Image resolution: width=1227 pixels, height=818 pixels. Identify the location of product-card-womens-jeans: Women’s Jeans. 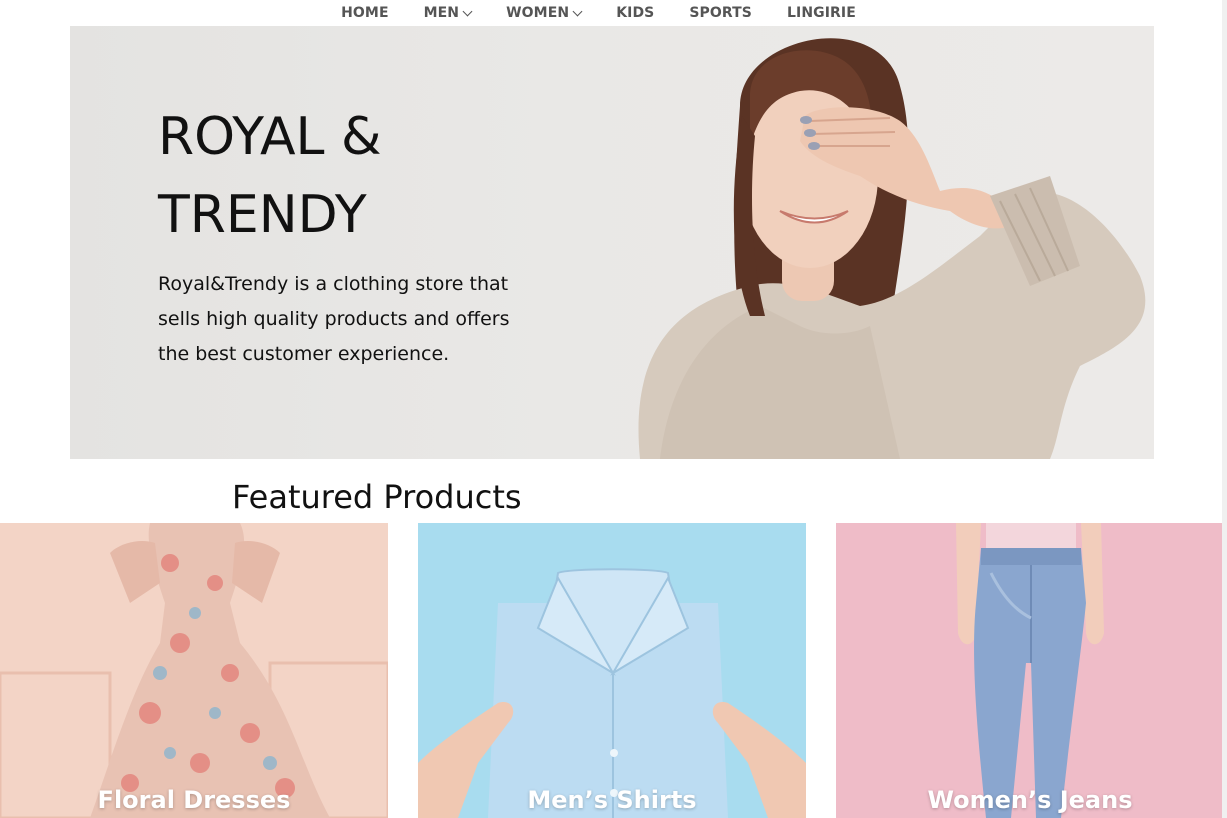
(1030, 670).